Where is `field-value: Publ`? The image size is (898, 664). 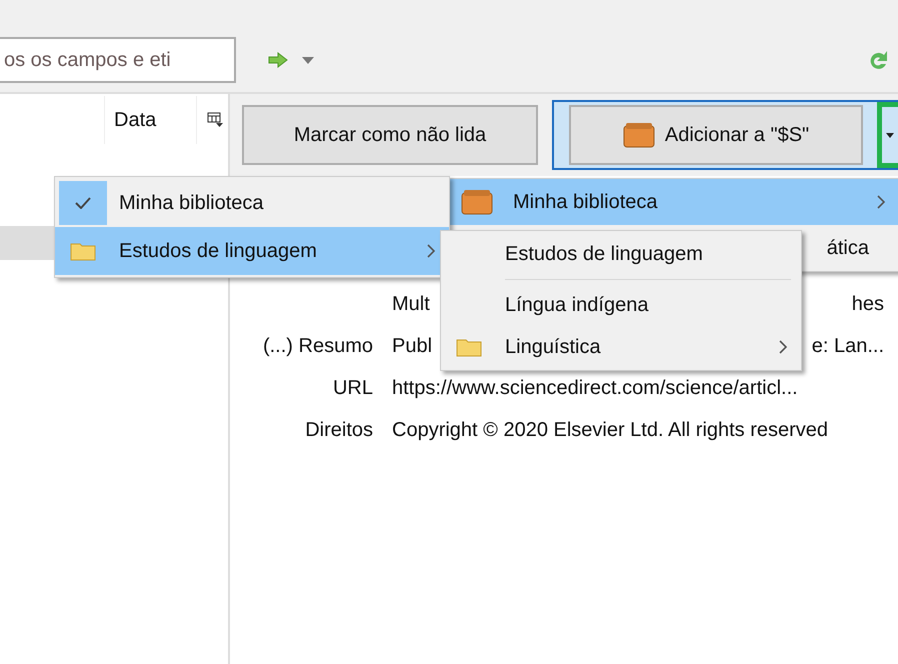 field-value: Publ is located at coordinates (412, 346).